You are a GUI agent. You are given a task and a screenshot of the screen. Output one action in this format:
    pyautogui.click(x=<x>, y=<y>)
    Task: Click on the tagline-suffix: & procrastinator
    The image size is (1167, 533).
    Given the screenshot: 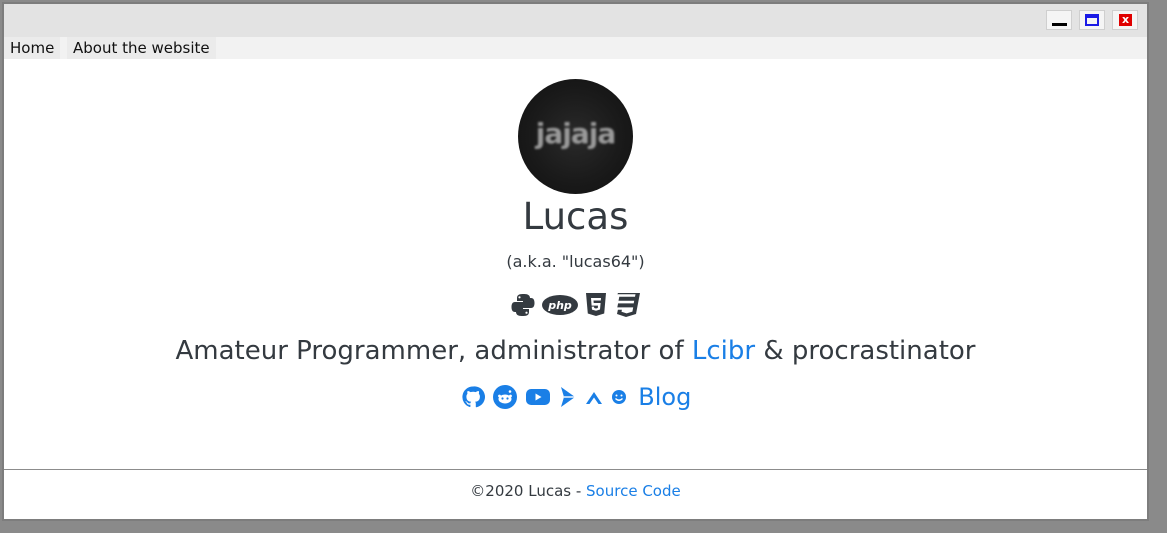 What is the action you would take?
    pyautogui.click(x=865, y=351)
    